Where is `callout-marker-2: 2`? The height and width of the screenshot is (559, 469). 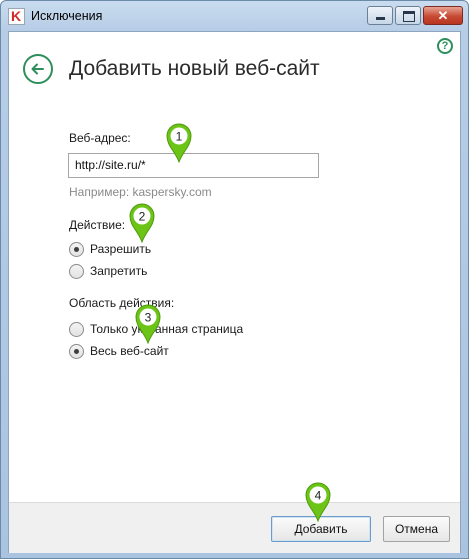
callout-marker-2: 2 is located at coordinates (142, 223).